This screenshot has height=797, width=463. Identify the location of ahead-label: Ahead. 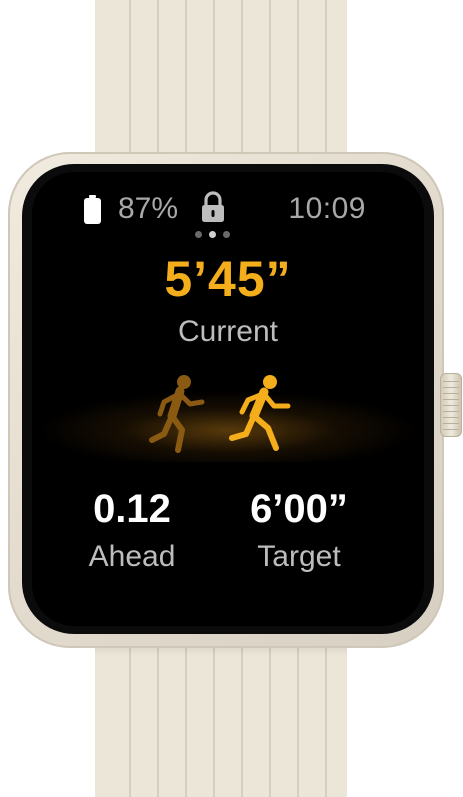
(132, 556).